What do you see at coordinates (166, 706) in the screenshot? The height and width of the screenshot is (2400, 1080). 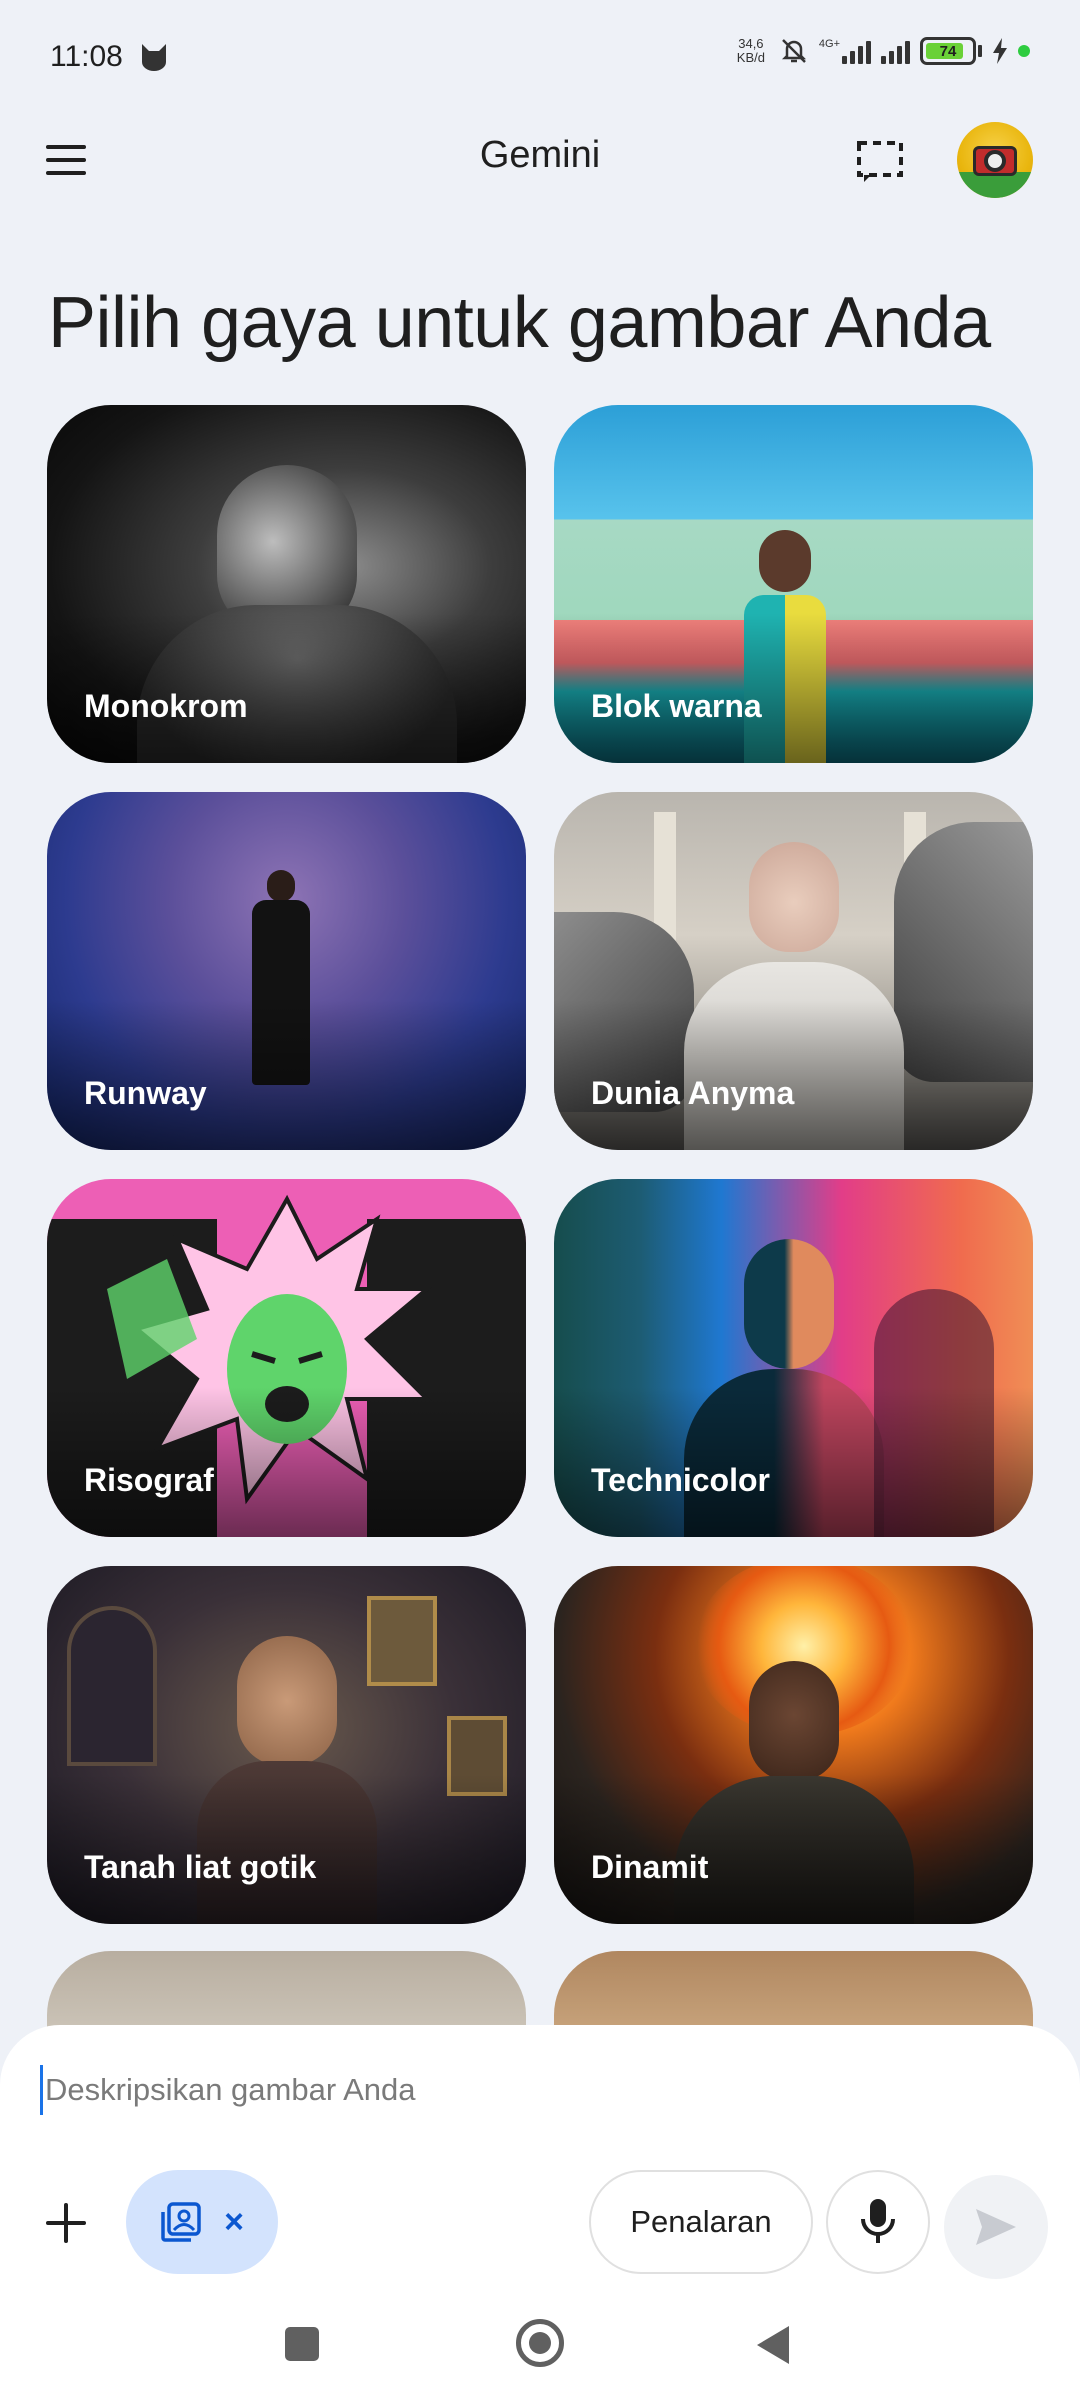 I see `style-label: Monokrom` at bounding box center [166, 706].